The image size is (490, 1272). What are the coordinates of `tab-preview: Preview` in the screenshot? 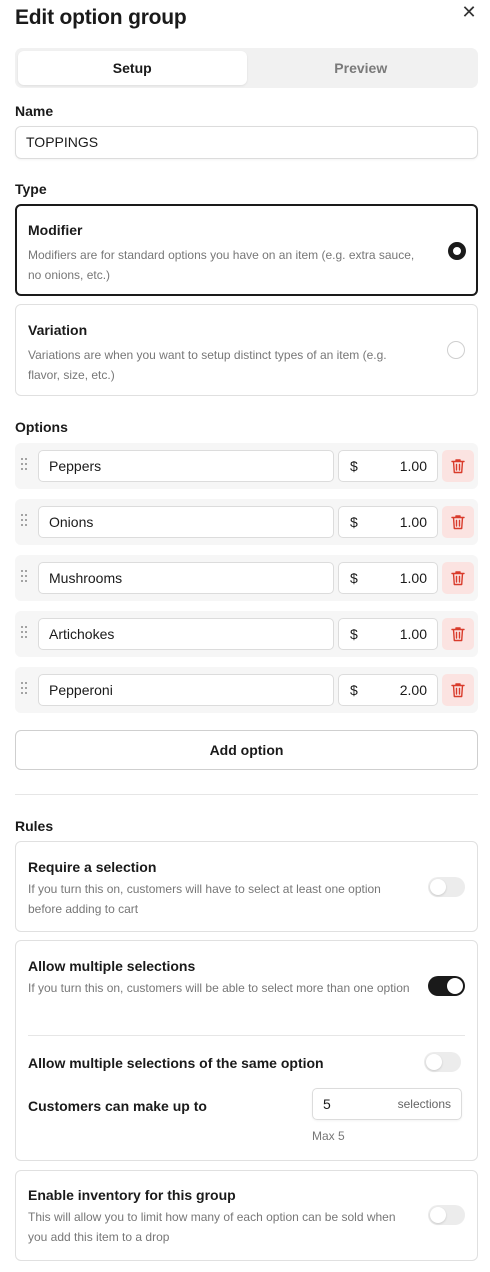 It's located at (361, 68).